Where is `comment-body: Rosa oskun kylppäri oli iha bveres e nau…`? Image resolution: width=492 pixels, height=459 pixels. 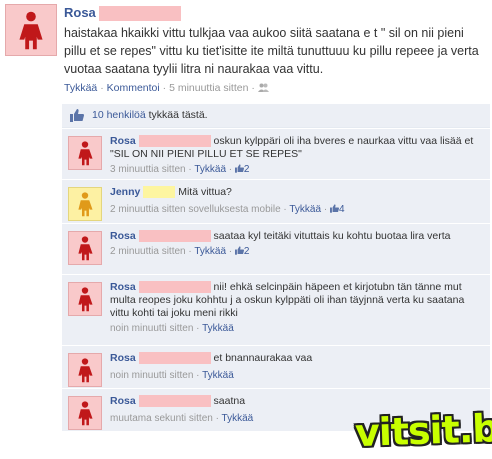 comment-body: Rosa oskun kylppäri oli iha bveres e nau… is located at coordinates (295, 155).